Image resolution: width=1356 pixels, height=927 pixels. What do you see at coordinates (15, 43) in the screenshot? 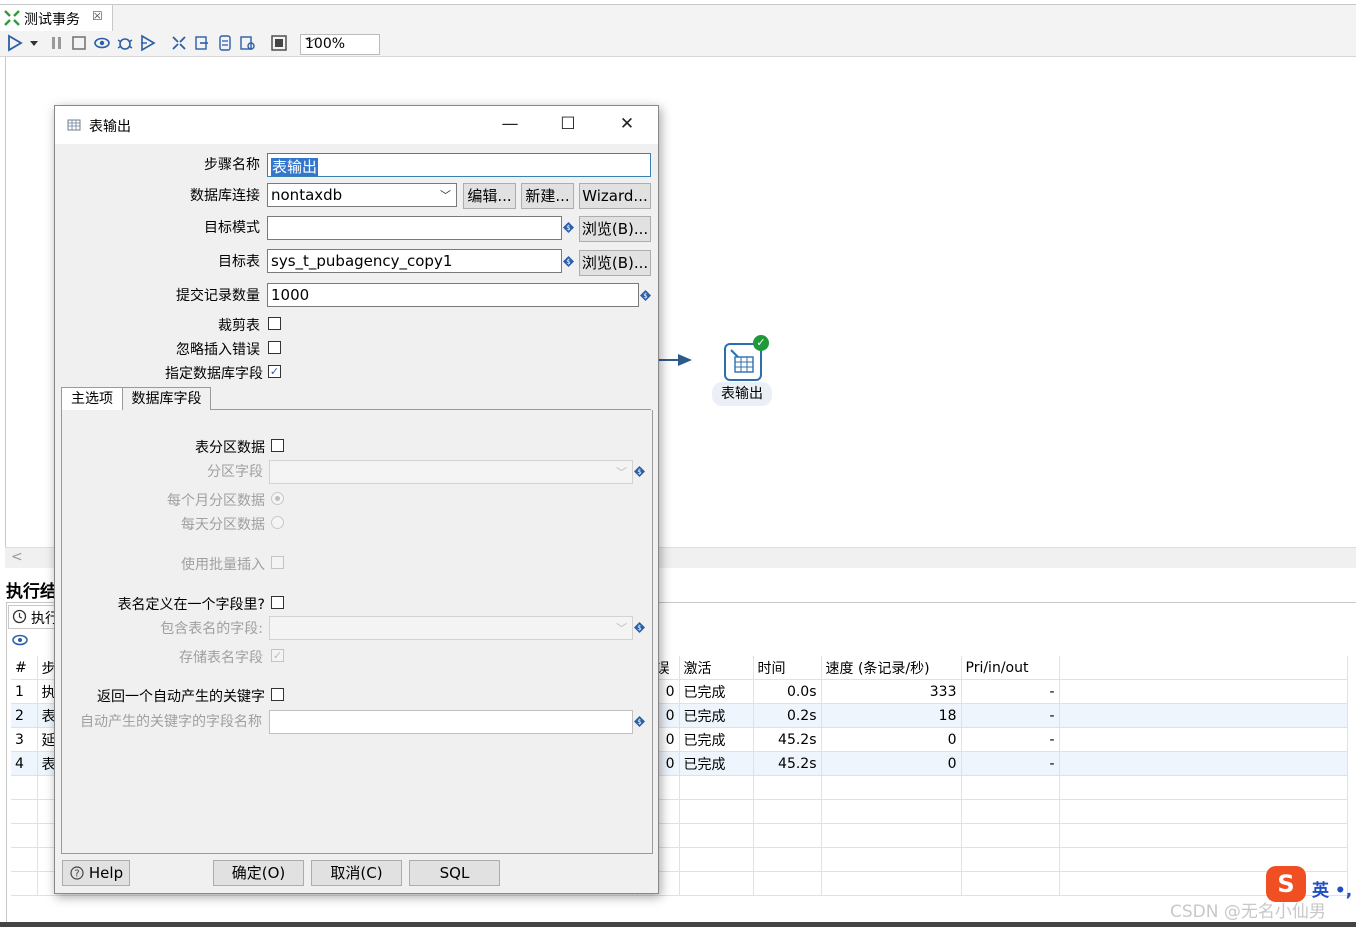
I see `run-icon` at bounding box center [15, 43].